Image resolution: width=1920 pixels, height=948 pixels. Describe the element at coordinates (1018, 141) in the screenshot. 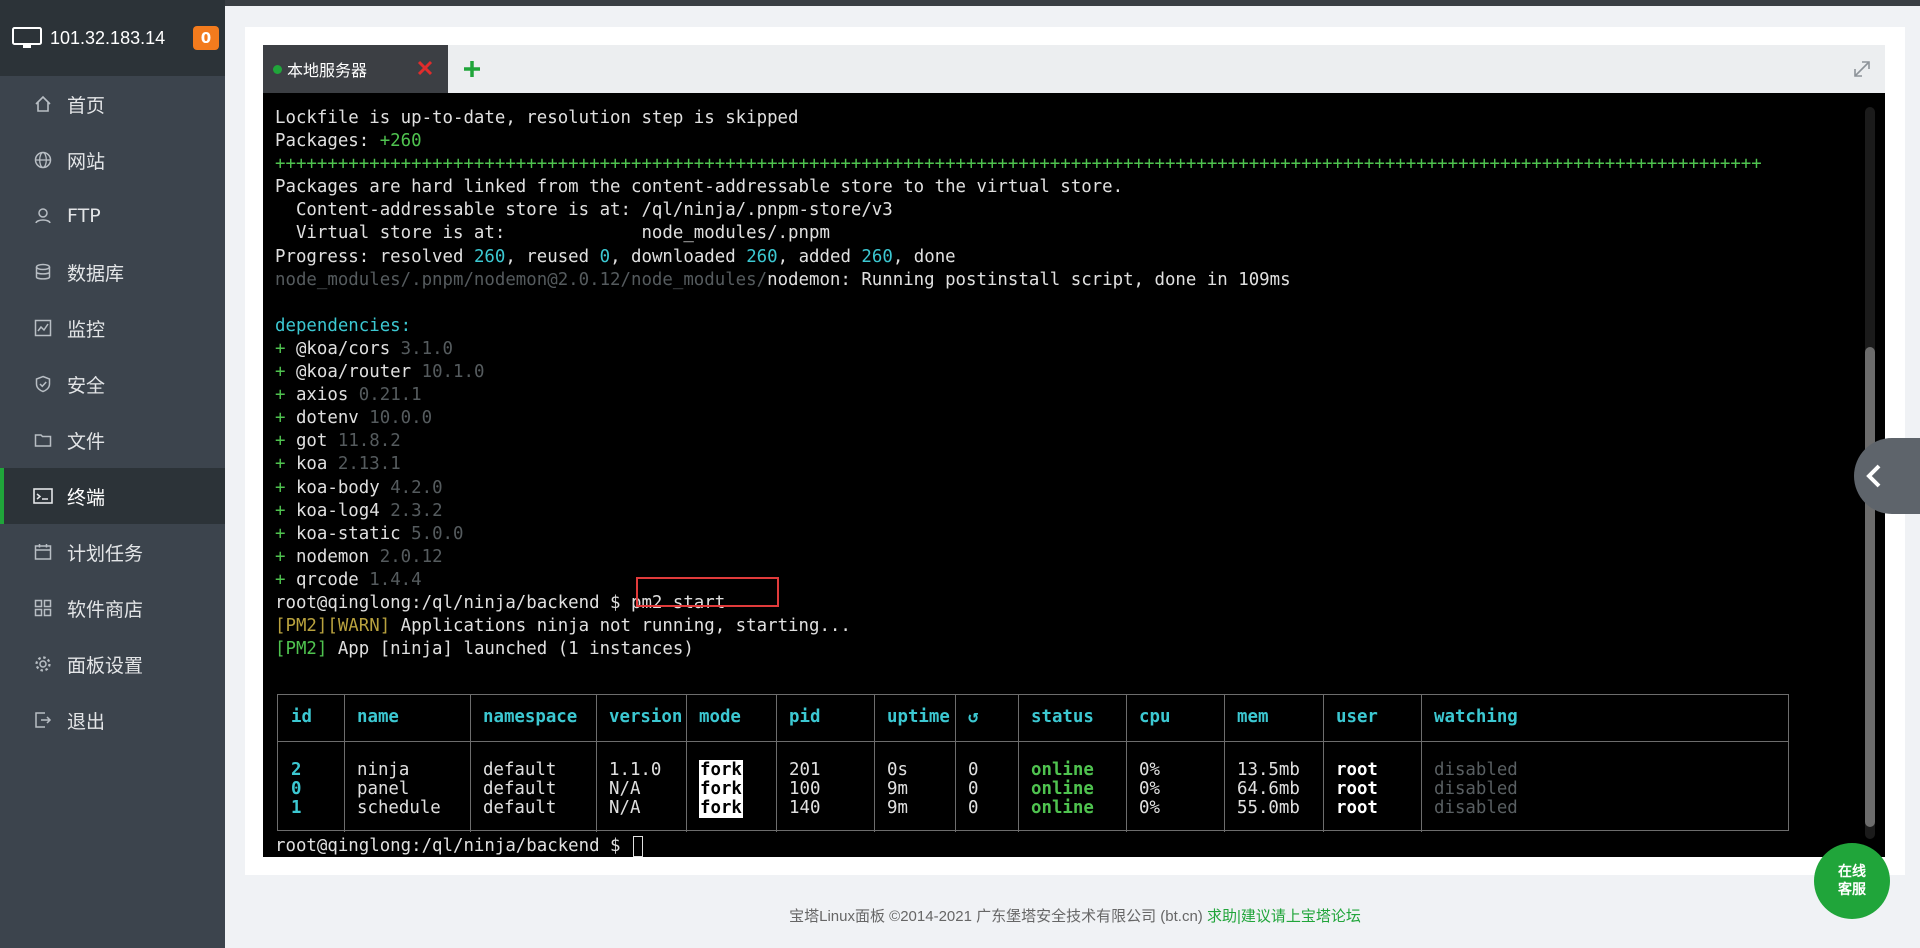

I see `terminal-line: Packages: +260` at that location.